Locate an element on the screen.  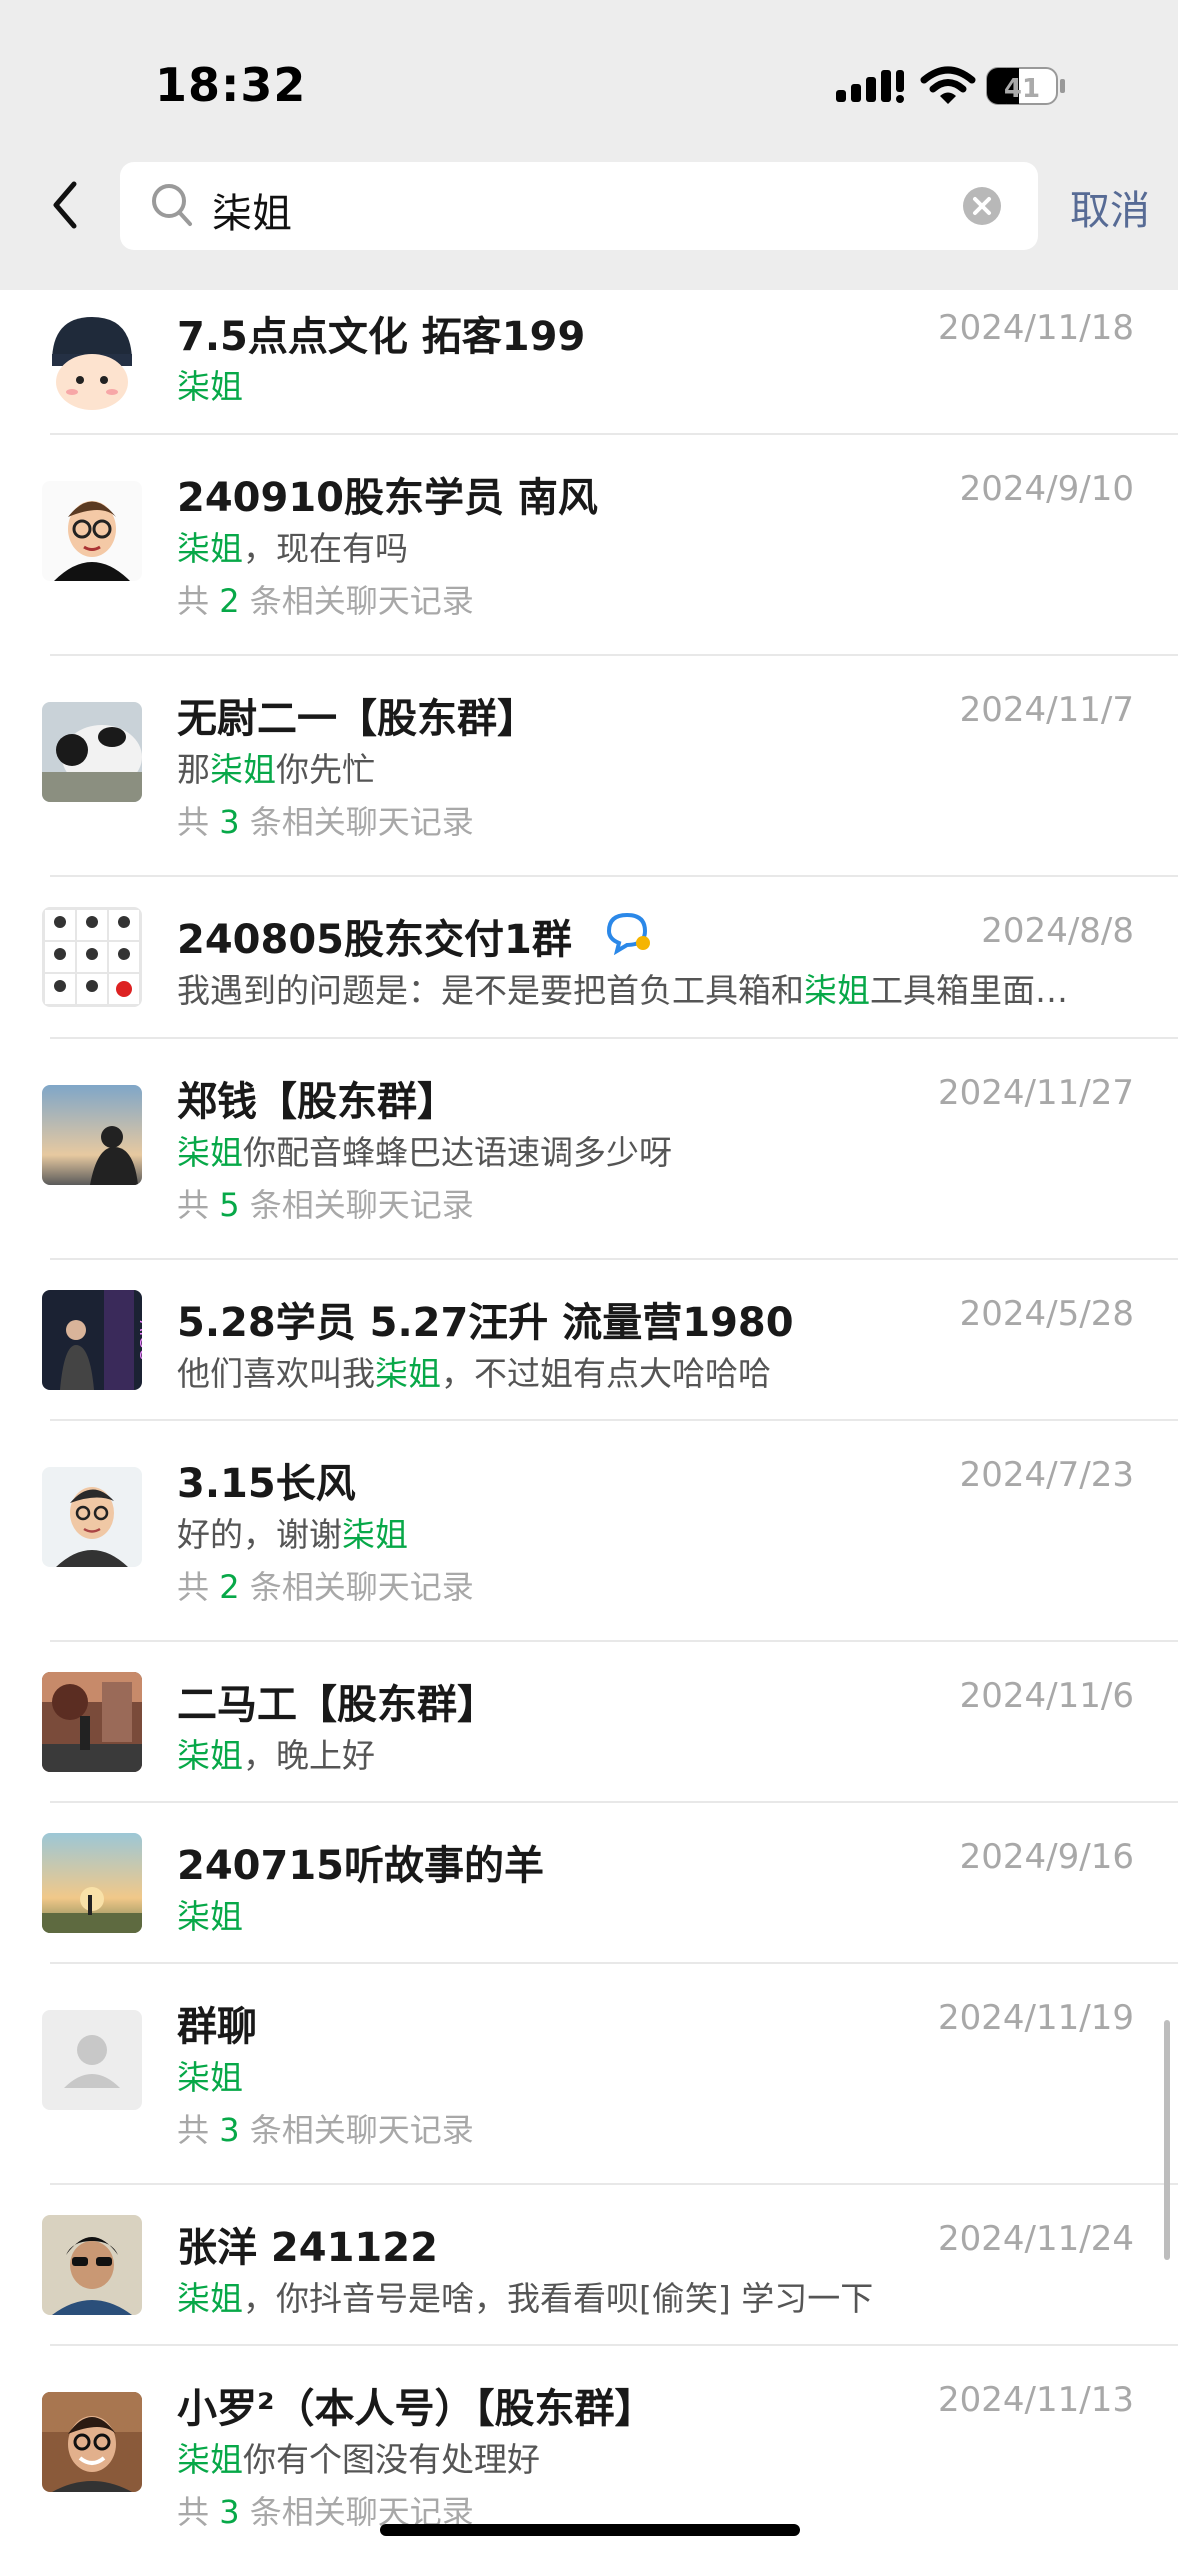
scrollbar is located at coordinates (1167, 2140).